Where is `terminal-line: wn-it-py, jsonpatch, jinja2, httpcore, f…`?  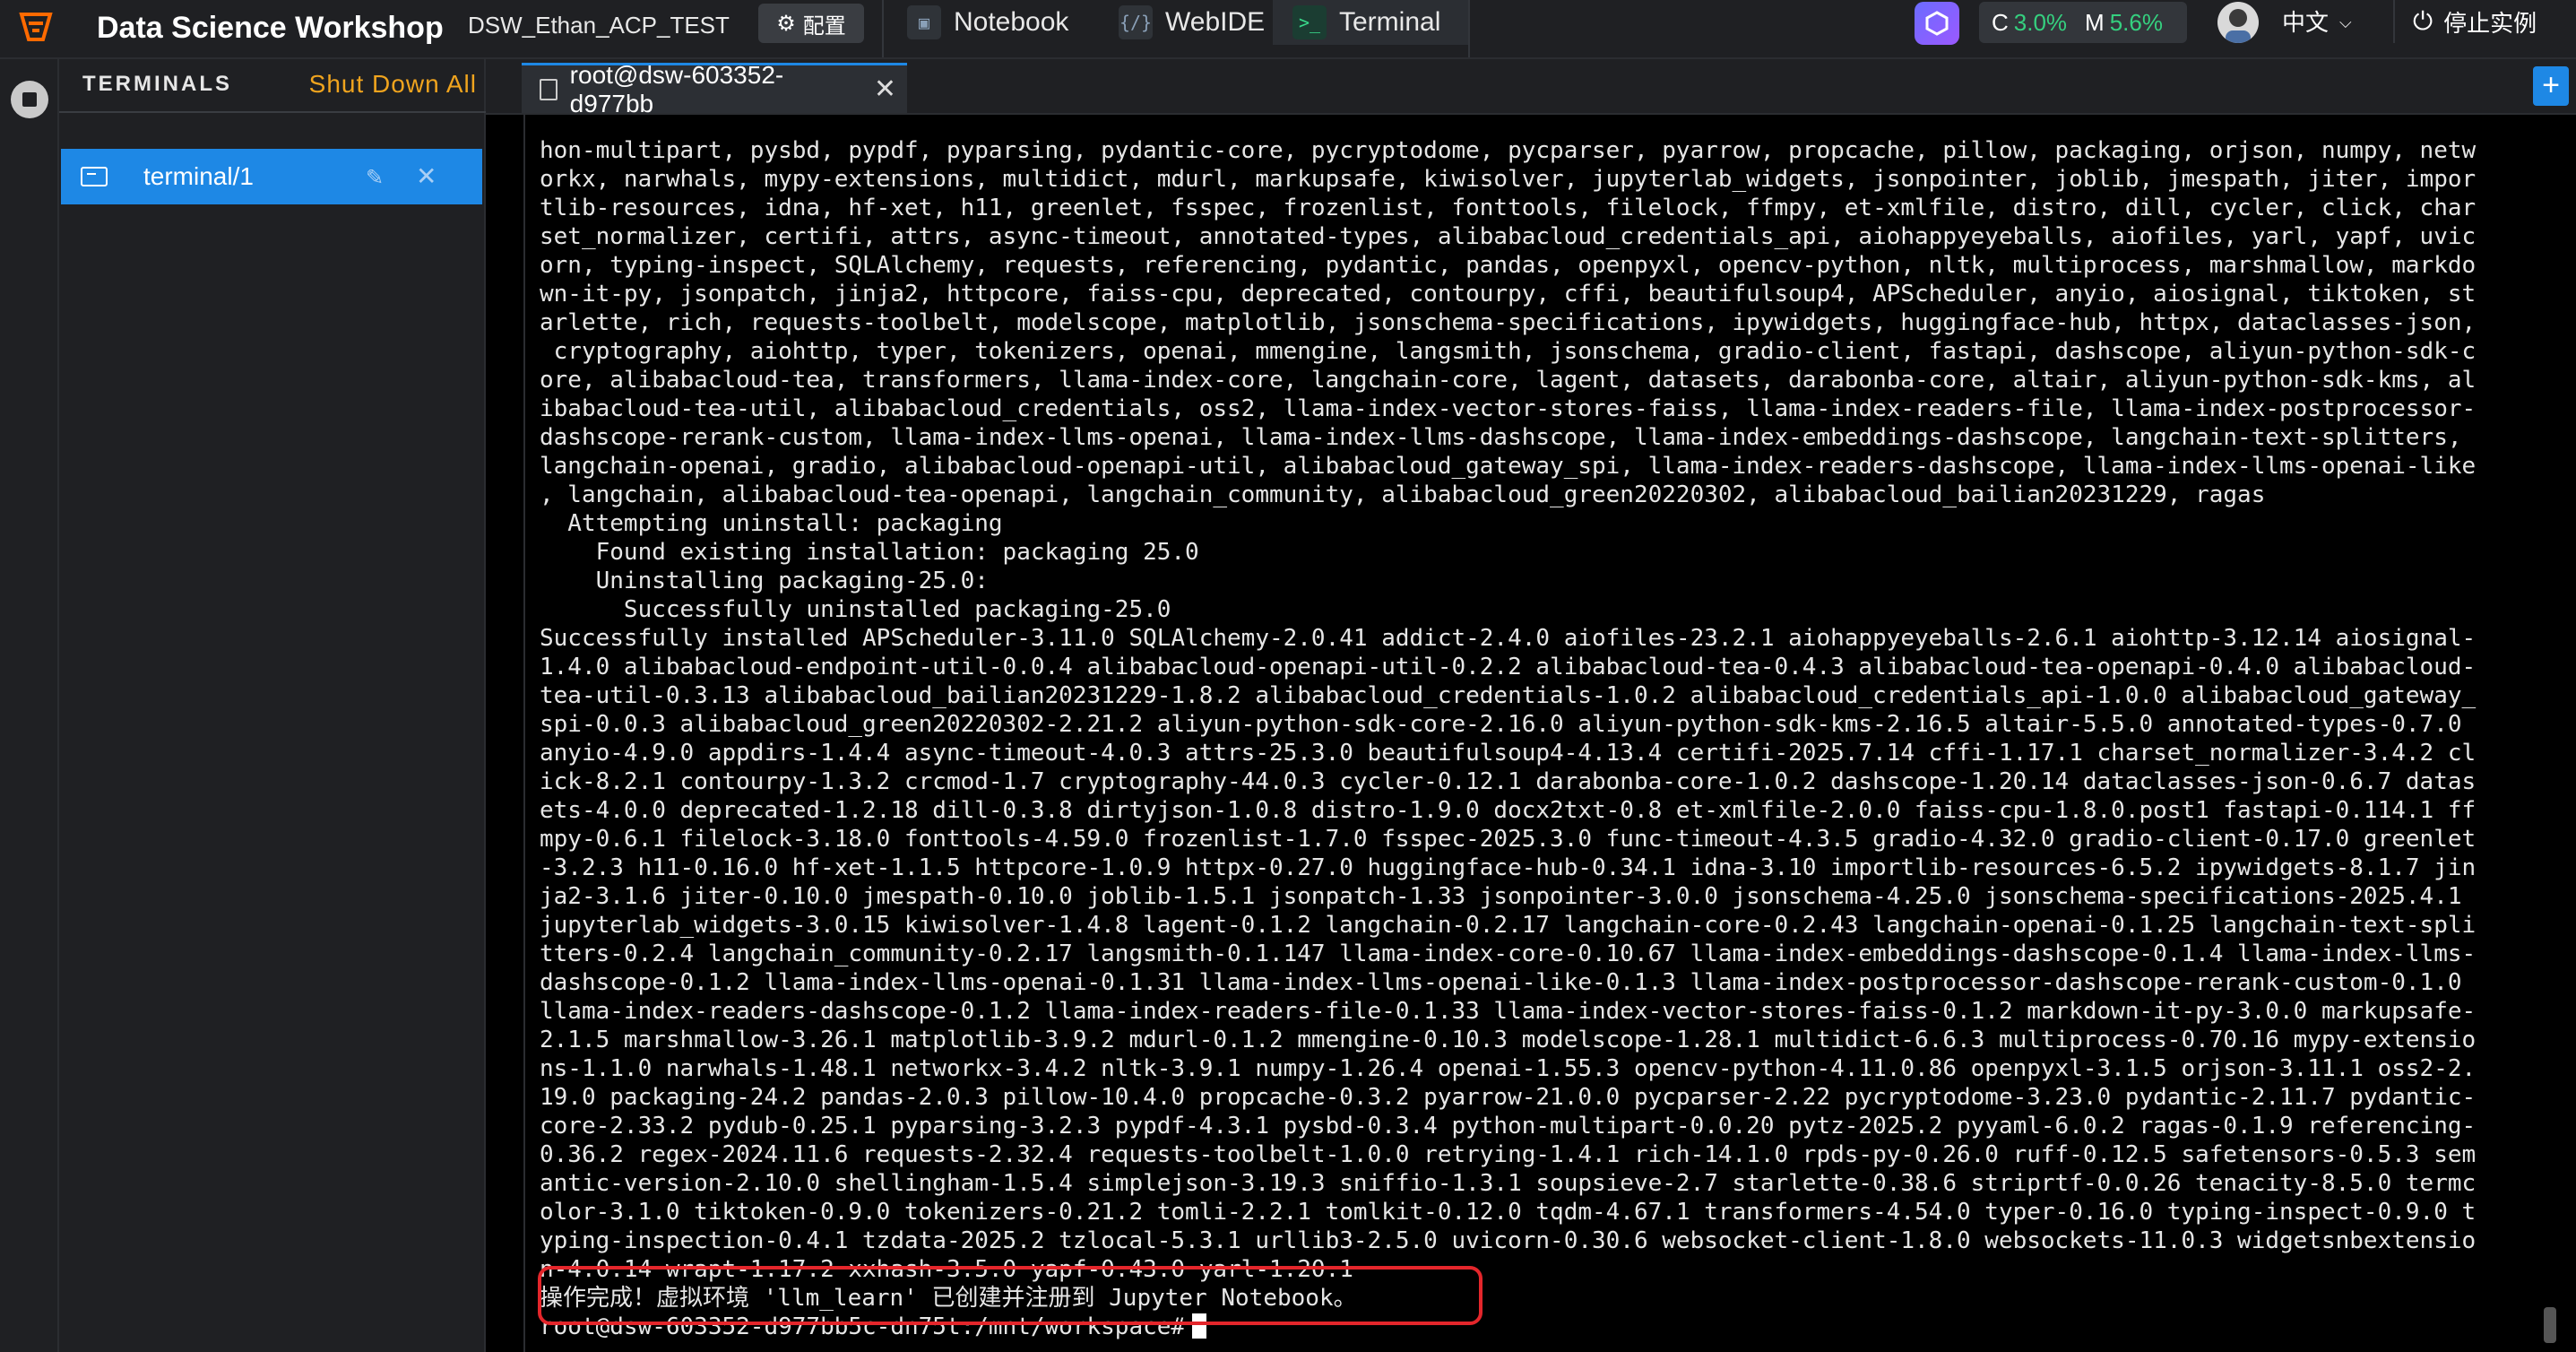
terminal-line: wn-it-py, jsonpatch, jinja2, httpcore, f… is located at coordinates (1508, 294).